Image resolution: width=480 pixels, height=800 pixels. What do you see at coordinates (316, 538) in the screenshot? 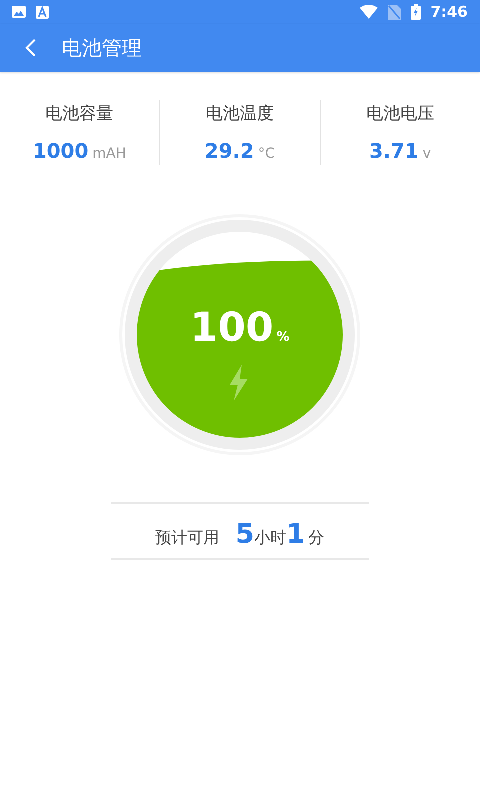
I see `minutes-unit: 分` at bounding box center [316, 538].